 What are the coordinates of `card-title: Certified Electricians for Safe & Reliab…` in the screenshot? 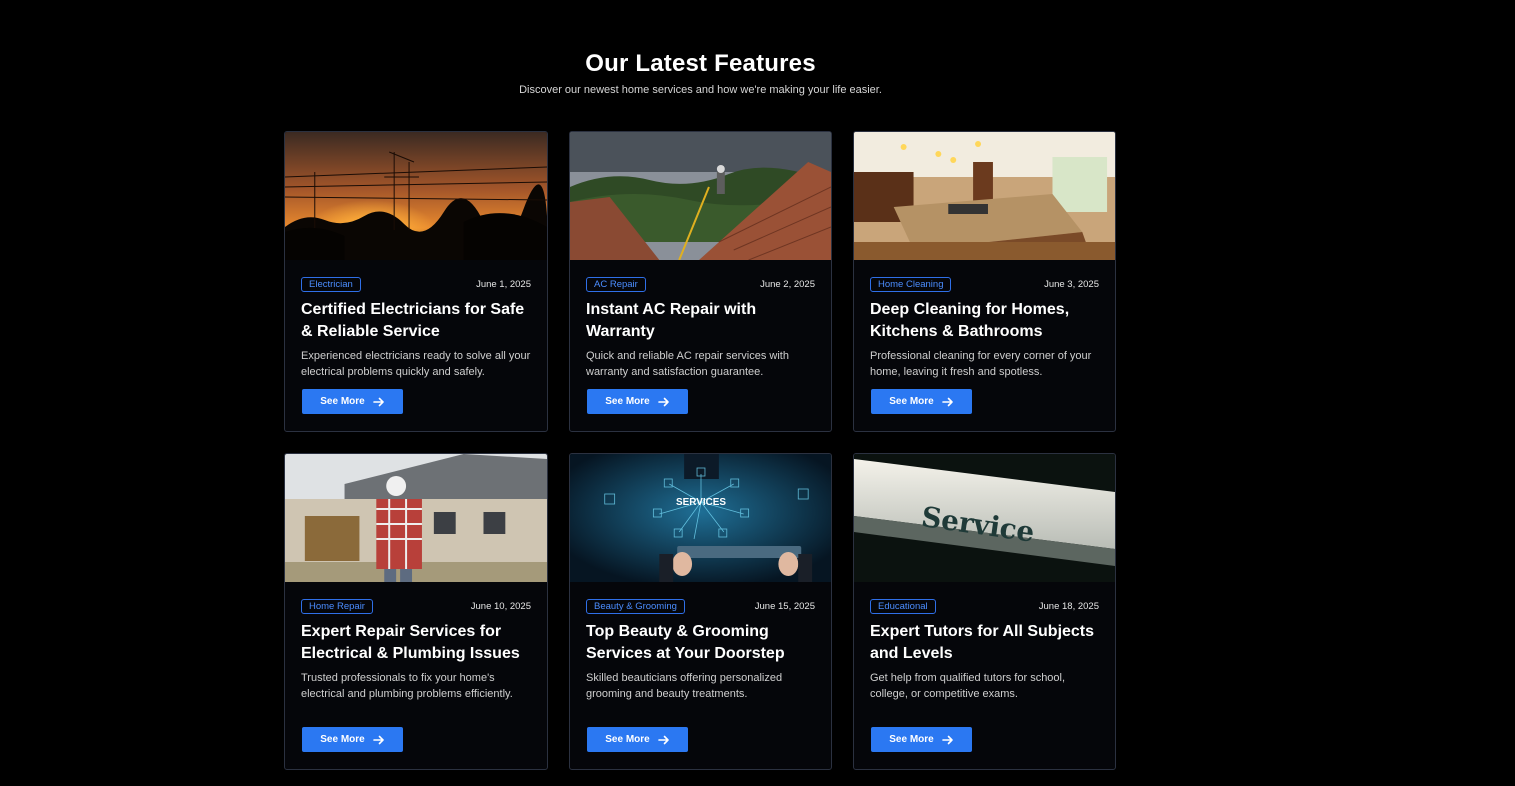 It's located at (413, 320).